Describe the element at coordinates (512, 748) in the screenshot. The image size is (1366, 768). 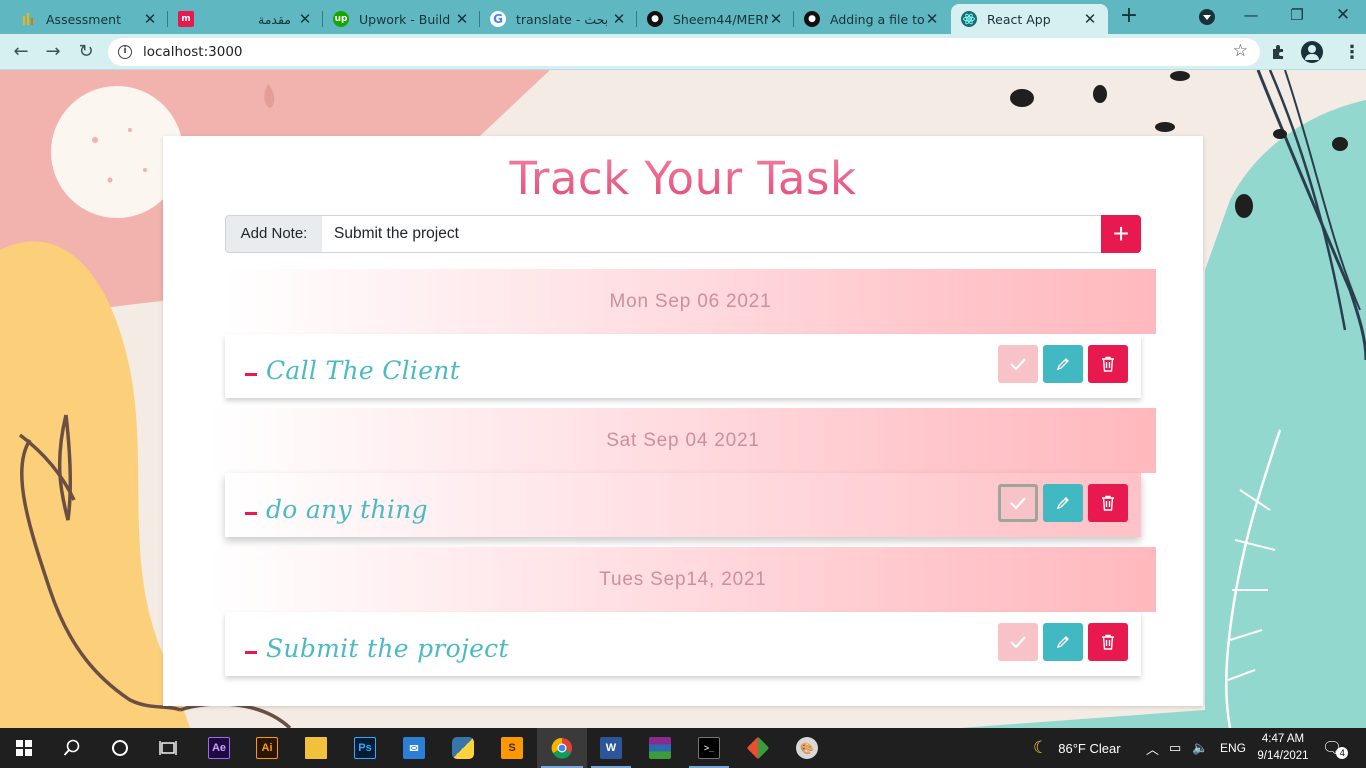
I see `sublime-app: S` at that location.